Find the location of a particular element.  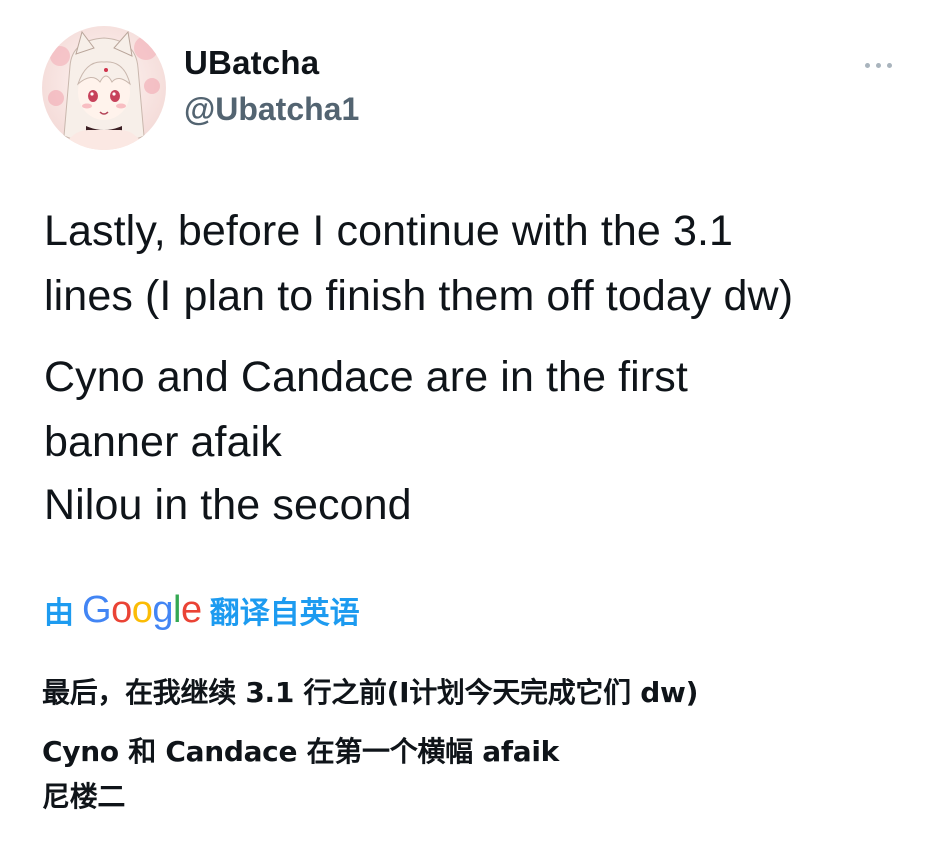

translation-by-label: 由 is located at coordinates (59, 613).